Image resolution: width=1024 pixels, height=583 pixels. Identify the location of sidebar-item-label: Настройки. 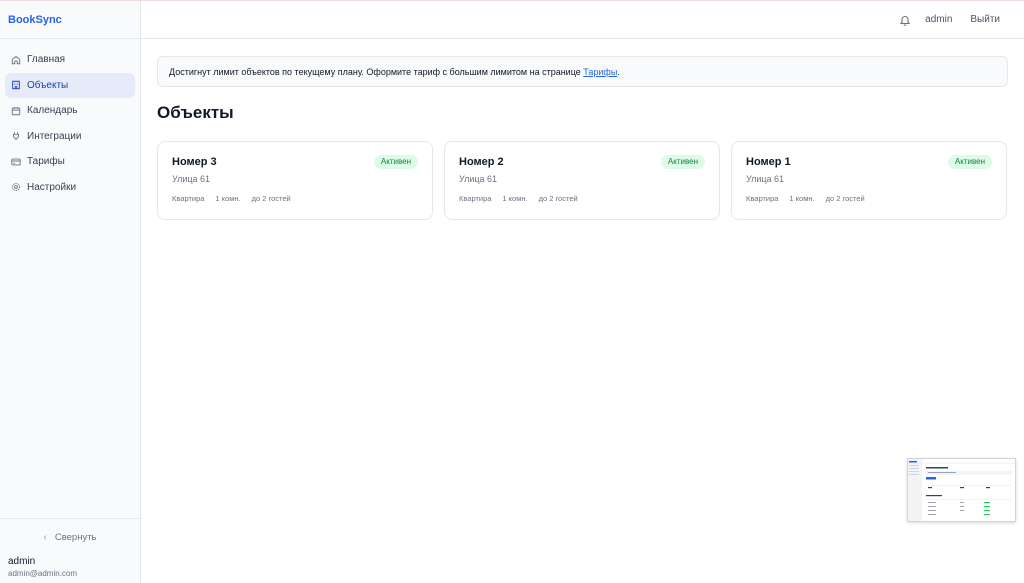
(52, 187).